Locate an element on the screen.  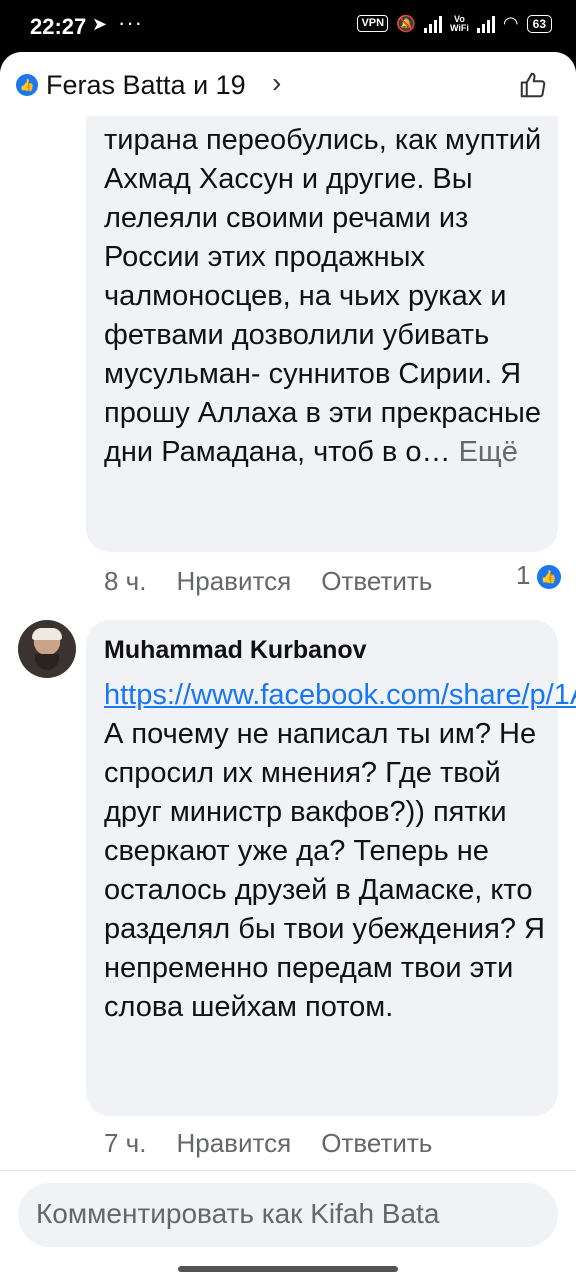
avatar-beard is located at coordinates (47, 662).